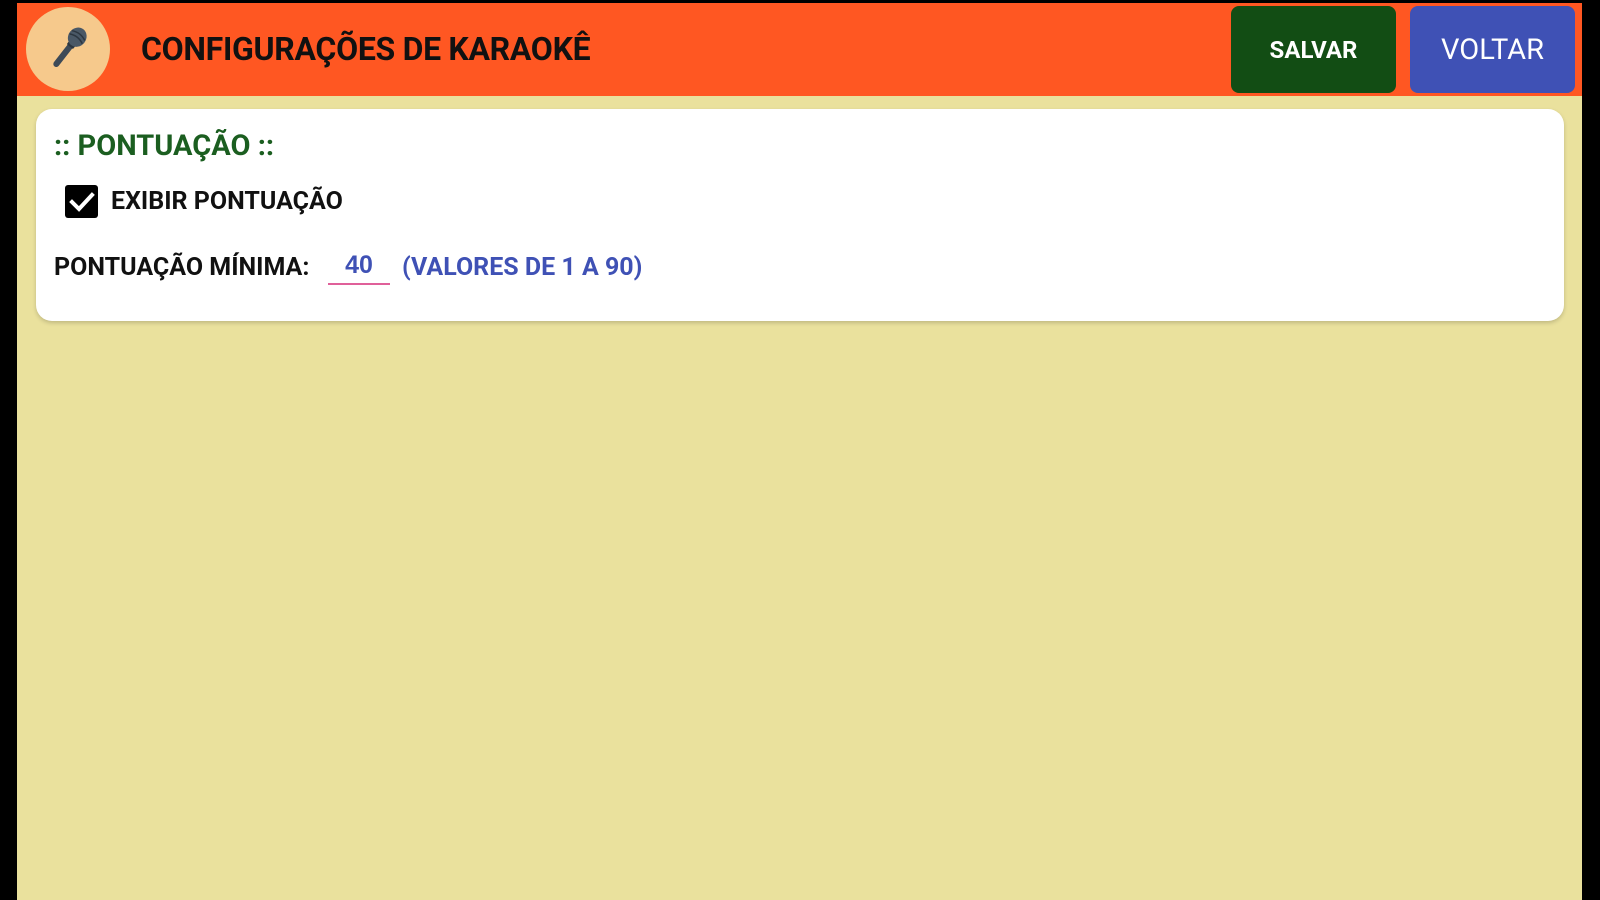  Describe the element at coordinates (164, 146) in the screenshot. I see `section-title: :: PONTUAÇÃO ::` at that location.